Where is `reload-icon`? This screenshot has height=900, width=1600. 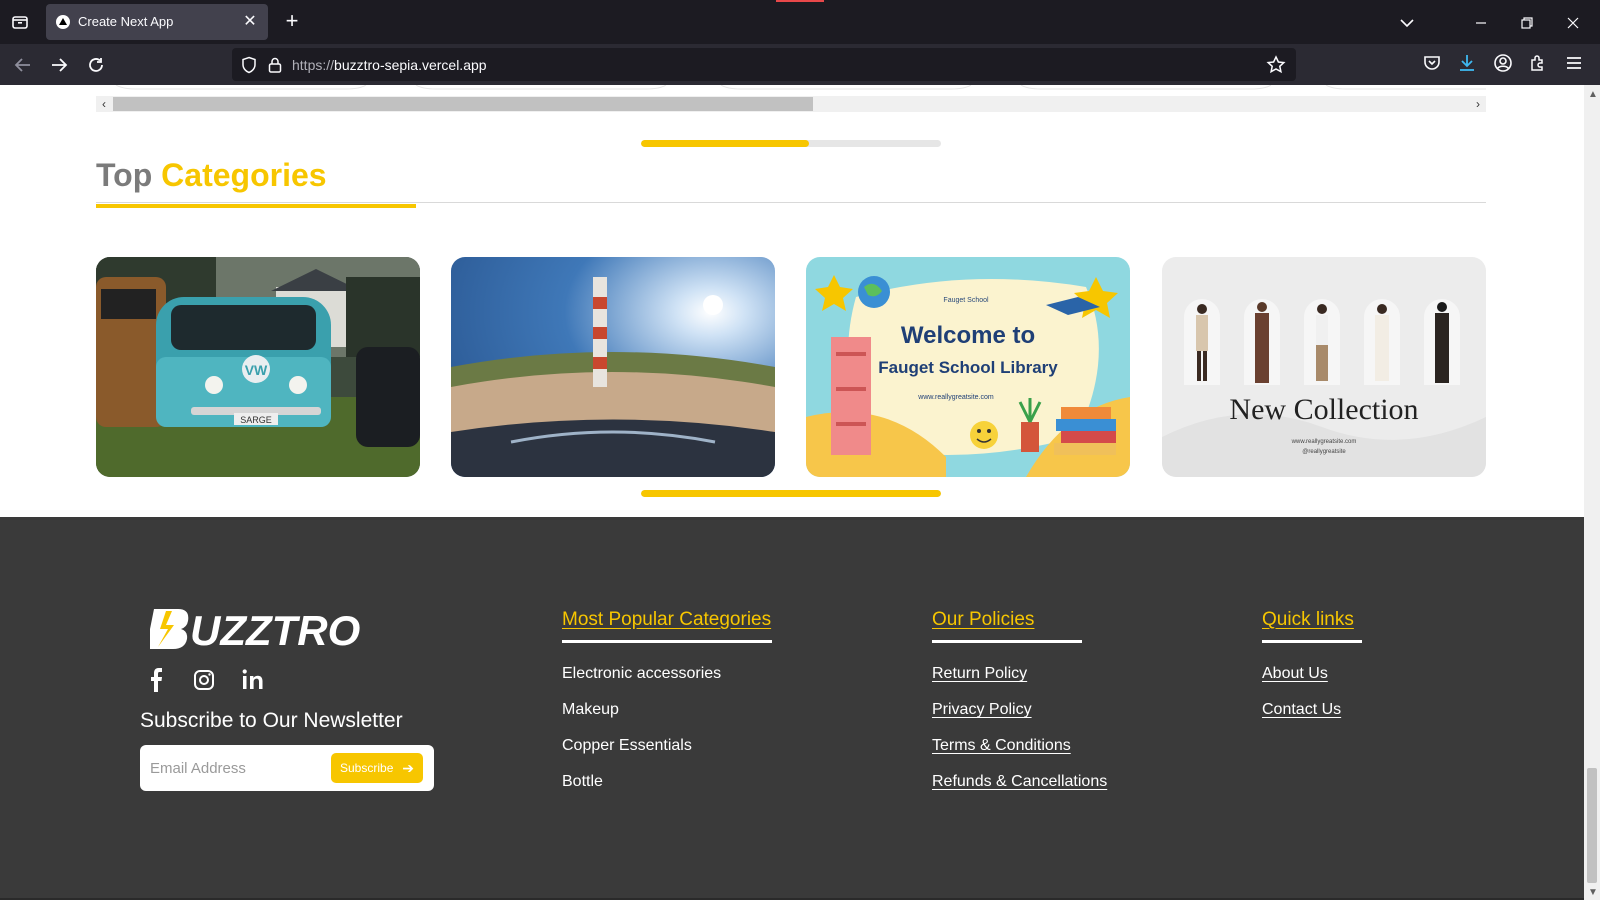
reload-icon is located at coordinates (96, 65).